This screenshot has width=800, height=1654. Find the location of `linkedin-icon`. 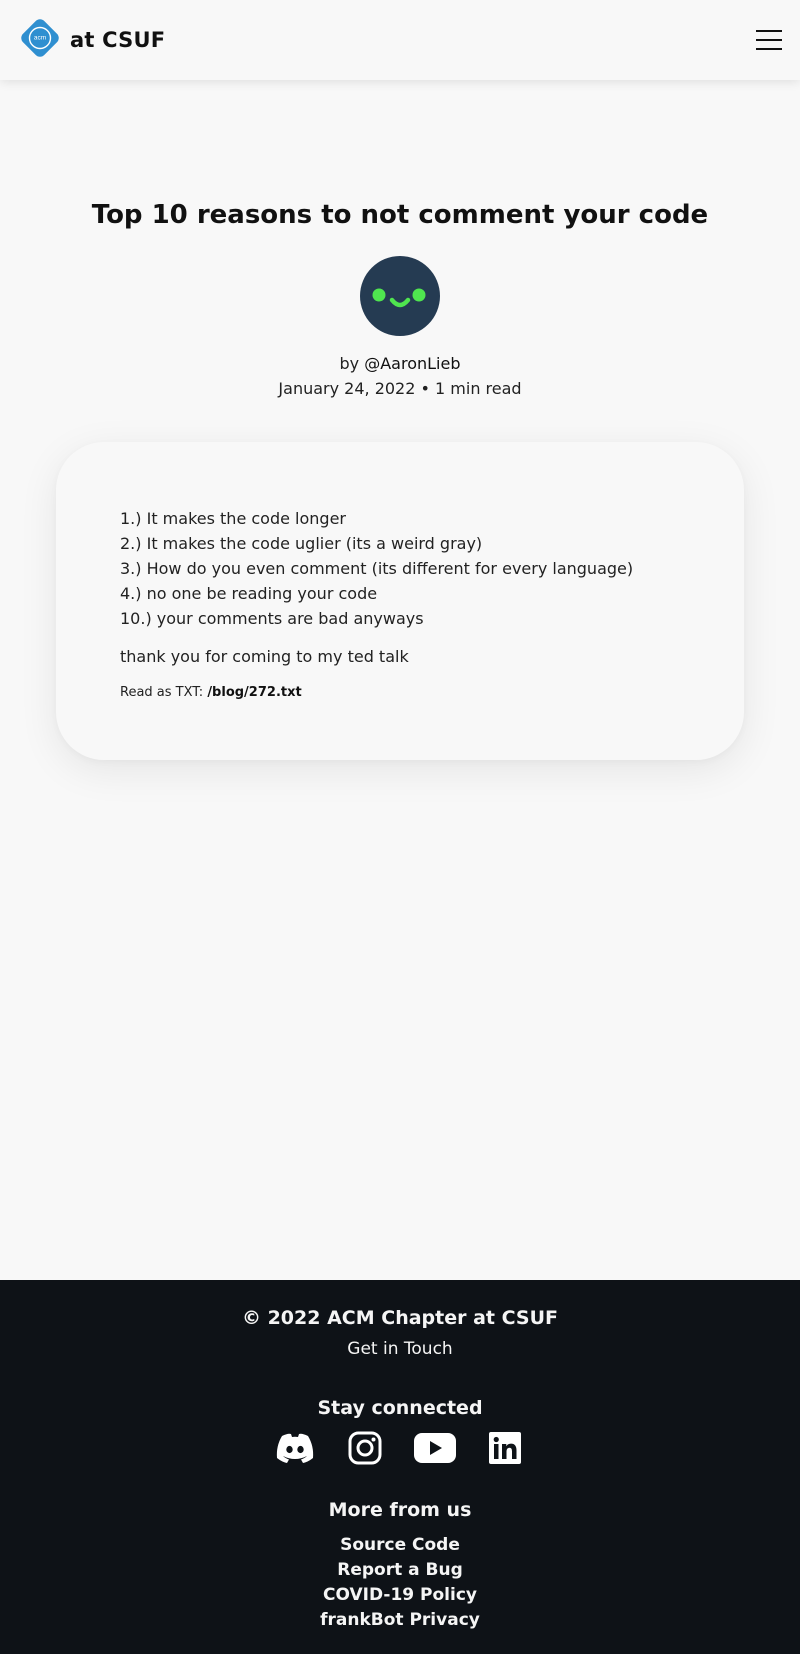

linkedin-icon is located at coordinates (505, 1448).